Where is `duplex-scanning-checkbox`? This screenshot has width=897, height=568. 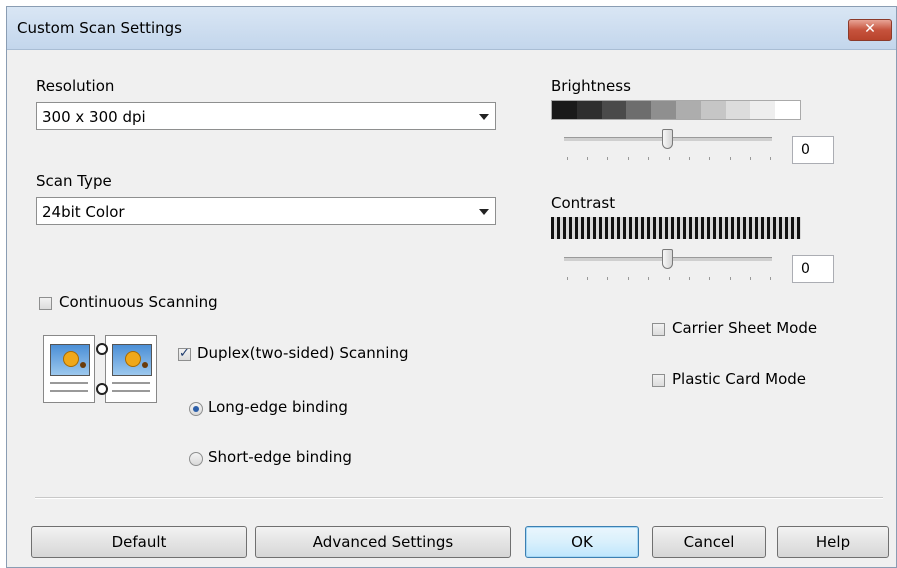 duplex-scanning-checkbox is located at coordinates (184, 353).